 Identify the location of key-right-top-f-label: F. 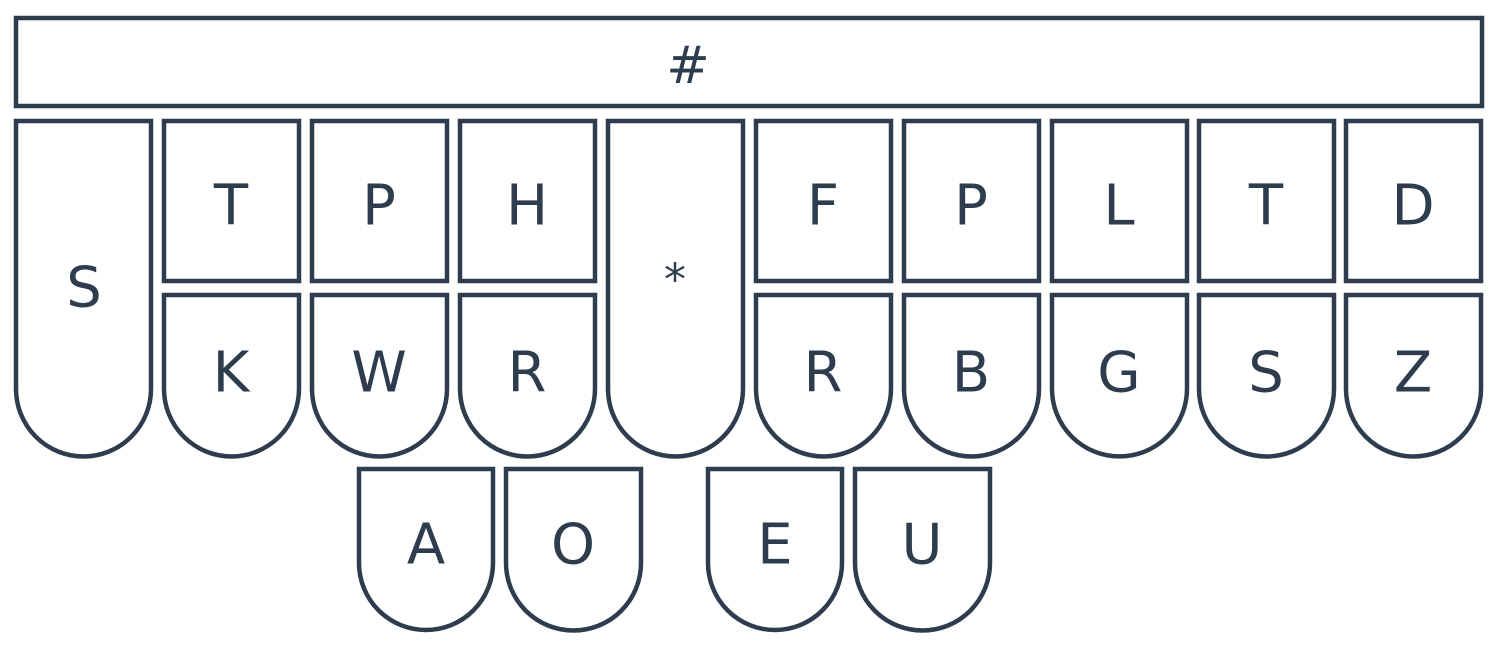
(823, 206).